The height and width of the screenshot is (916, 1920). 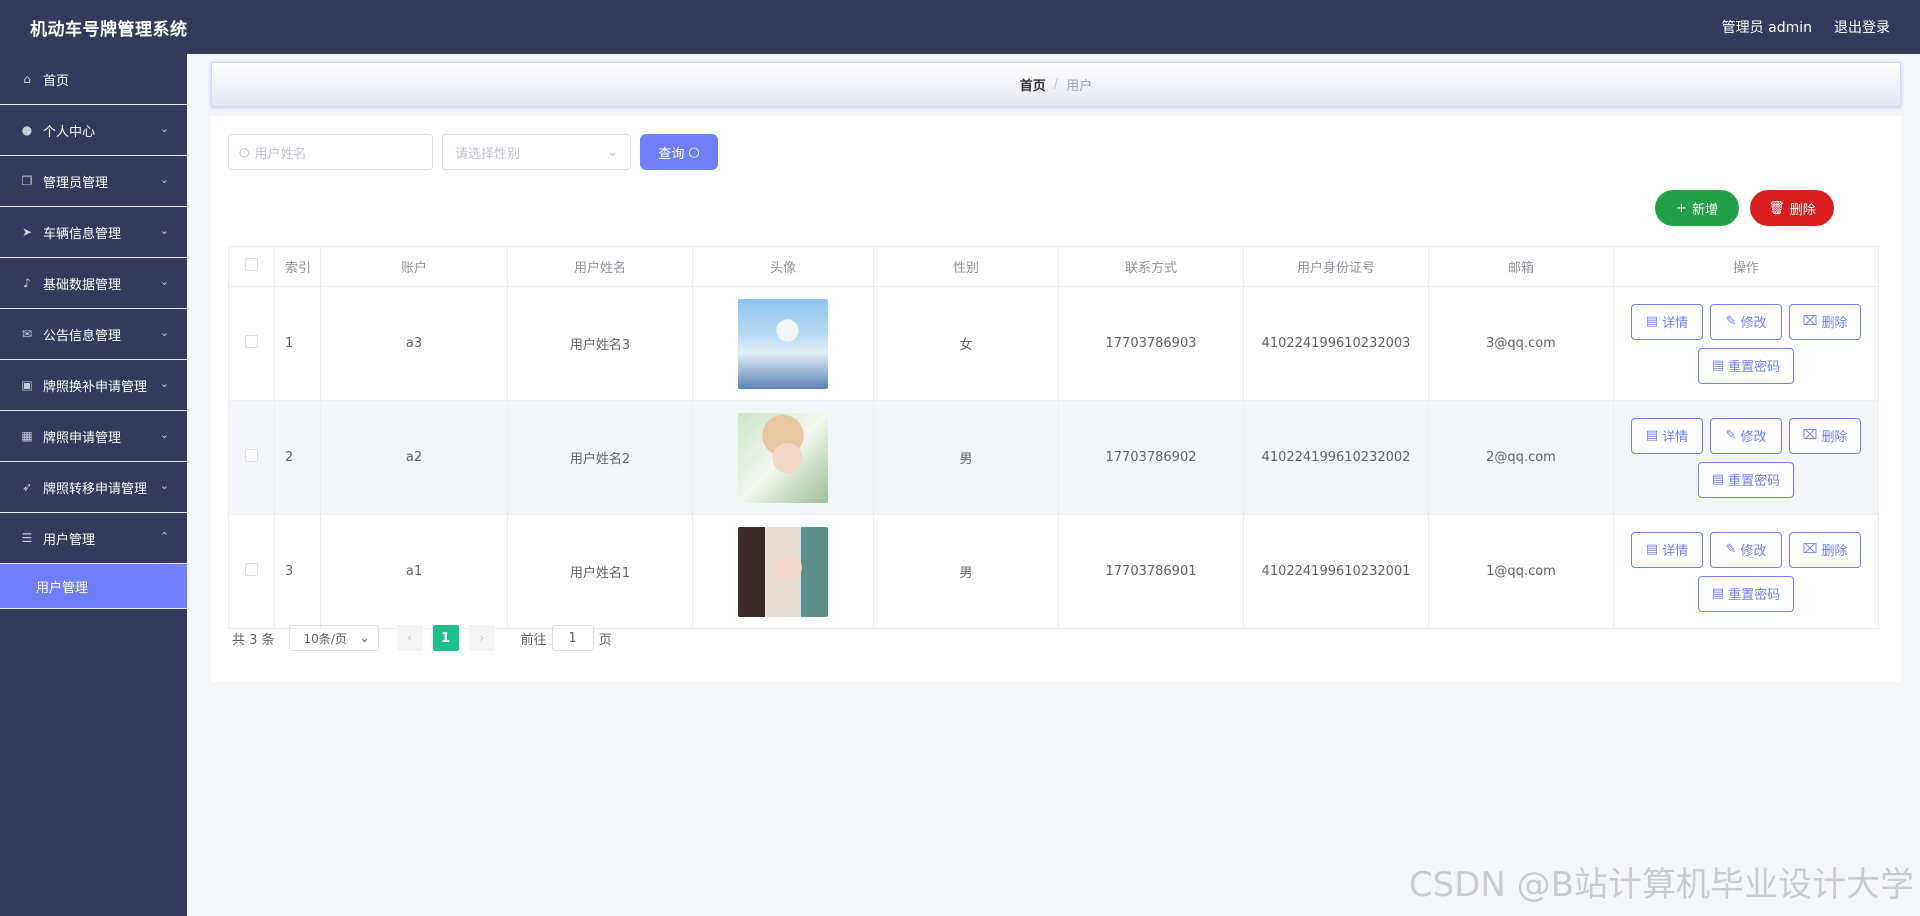 I want to click on page-size-select: 10条/页 ⌄, so click(x=333, y=638).